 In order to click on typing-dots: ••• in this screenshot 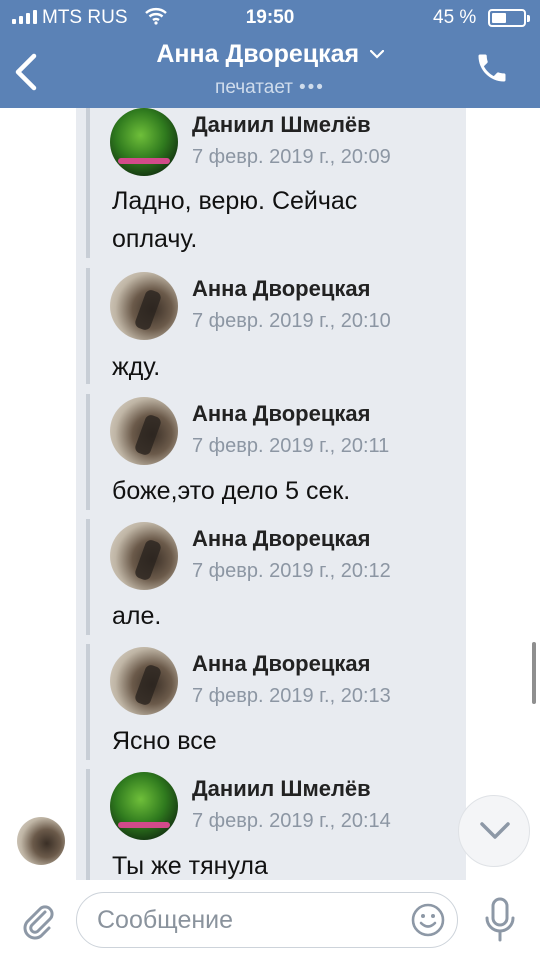, I will do `click(312, 87)`.